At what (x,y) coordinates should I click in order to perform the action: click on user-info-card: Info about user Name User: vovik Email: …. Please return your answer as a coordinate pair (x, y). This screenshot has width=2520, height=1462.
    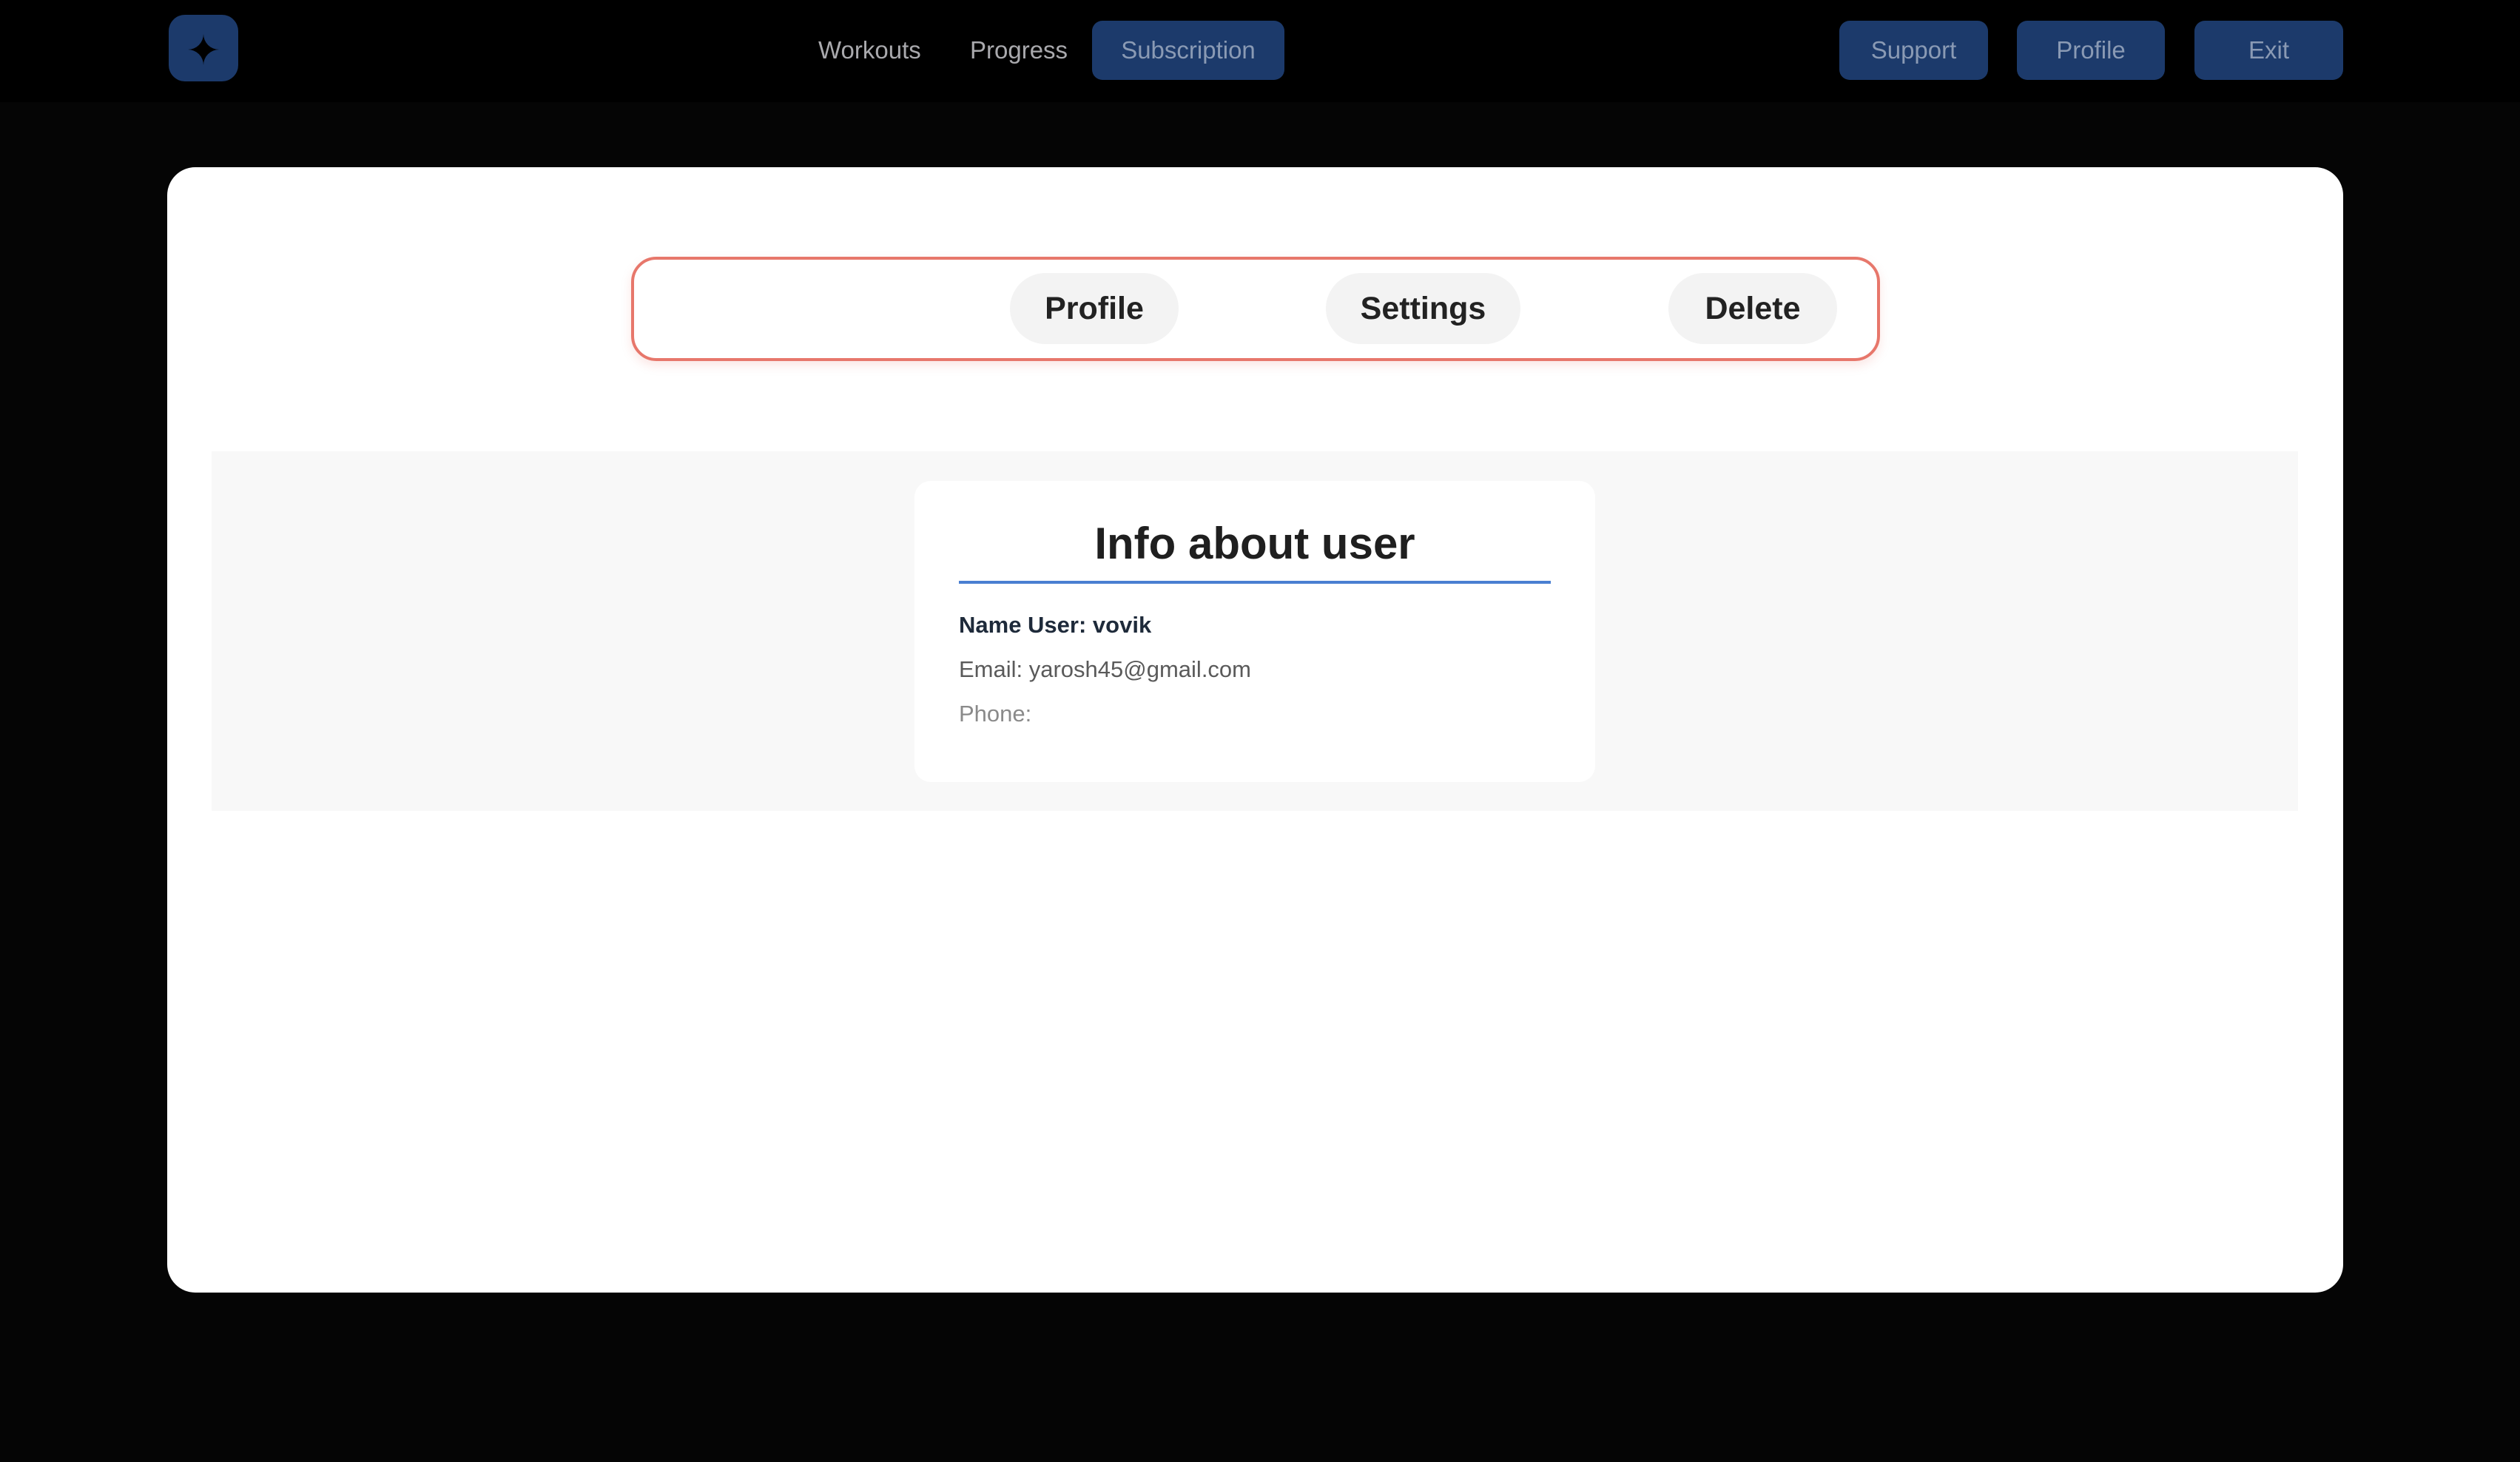
    Looking at the image, I should click on (1254, 631).